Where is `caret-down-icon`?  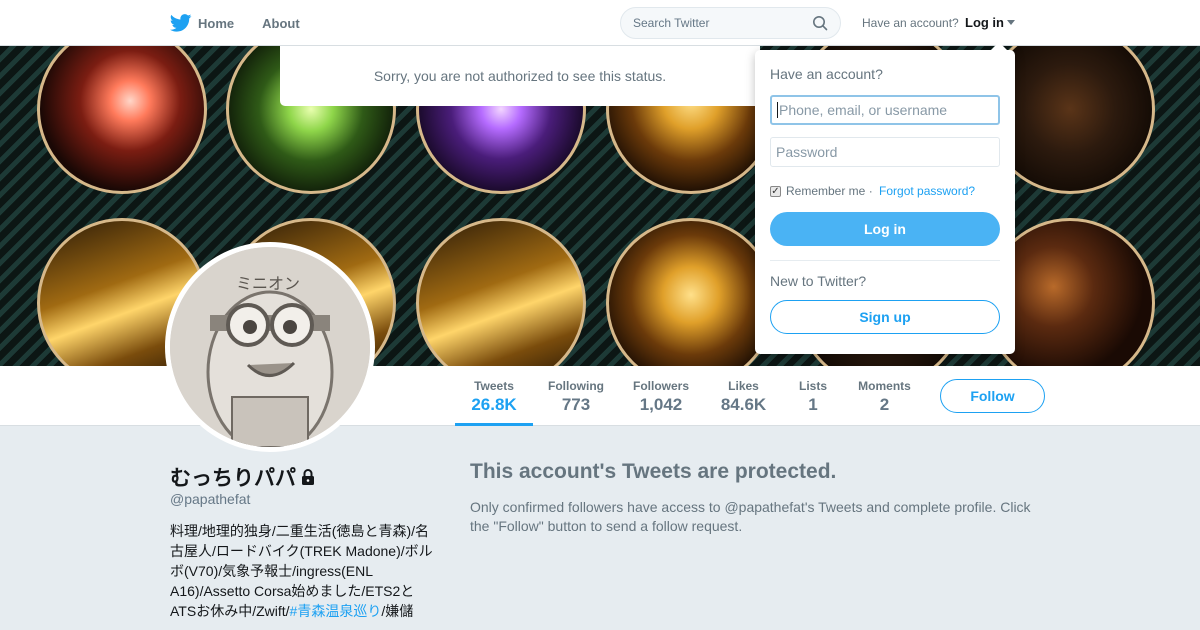 caret-down-icon is located at coordinates (1011, 22).